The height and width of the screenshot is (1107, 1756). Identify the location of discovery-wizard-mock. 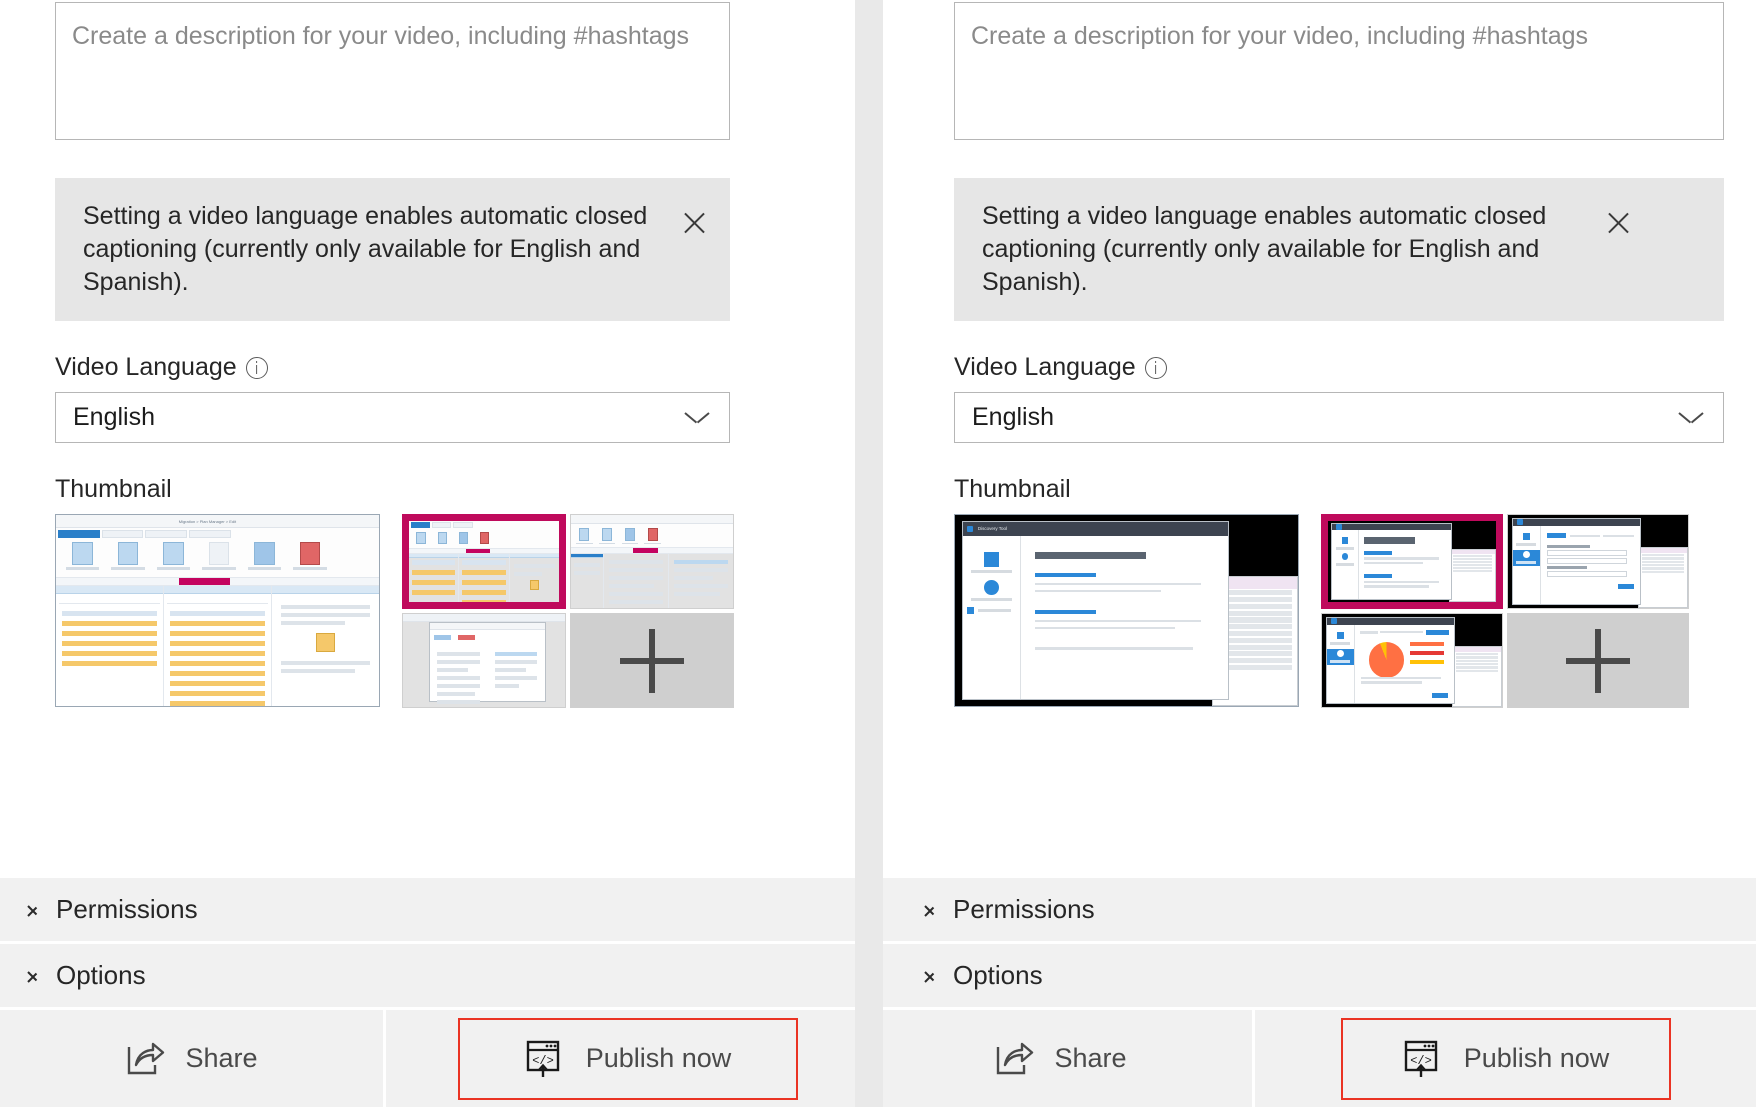
(1598, 561).